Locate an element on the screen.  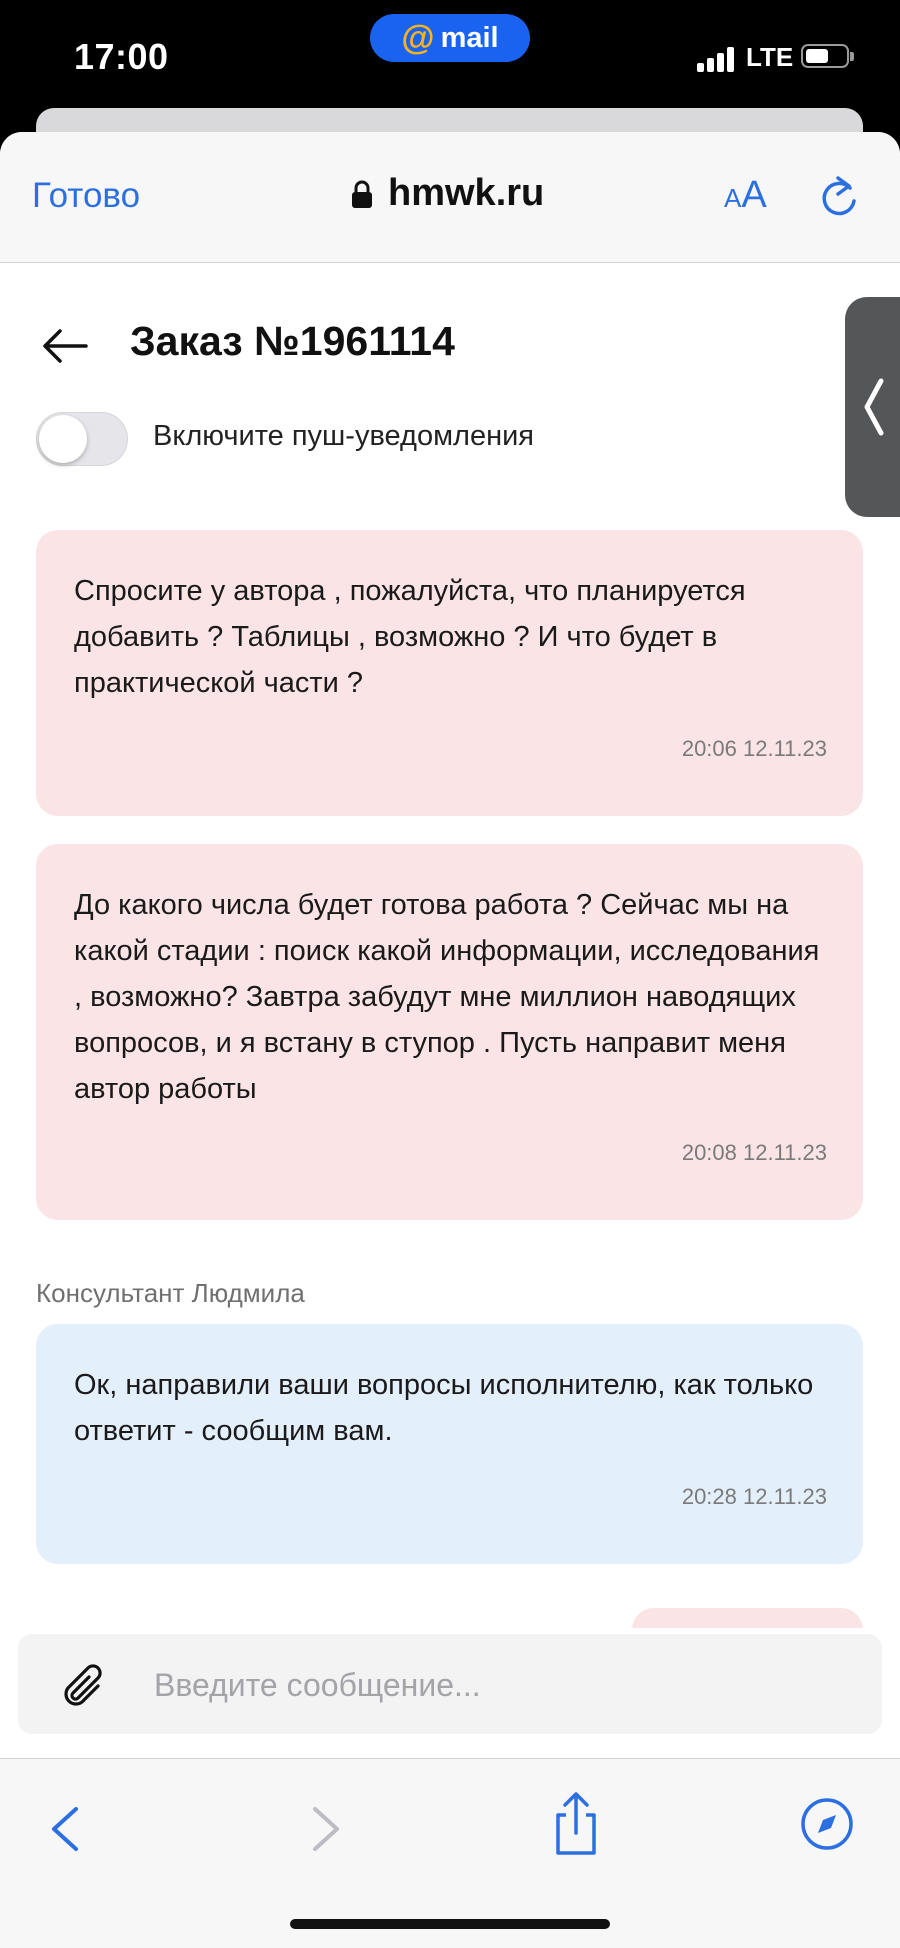
url-bar: hmwk.ru is located at coordinates (447, 193).